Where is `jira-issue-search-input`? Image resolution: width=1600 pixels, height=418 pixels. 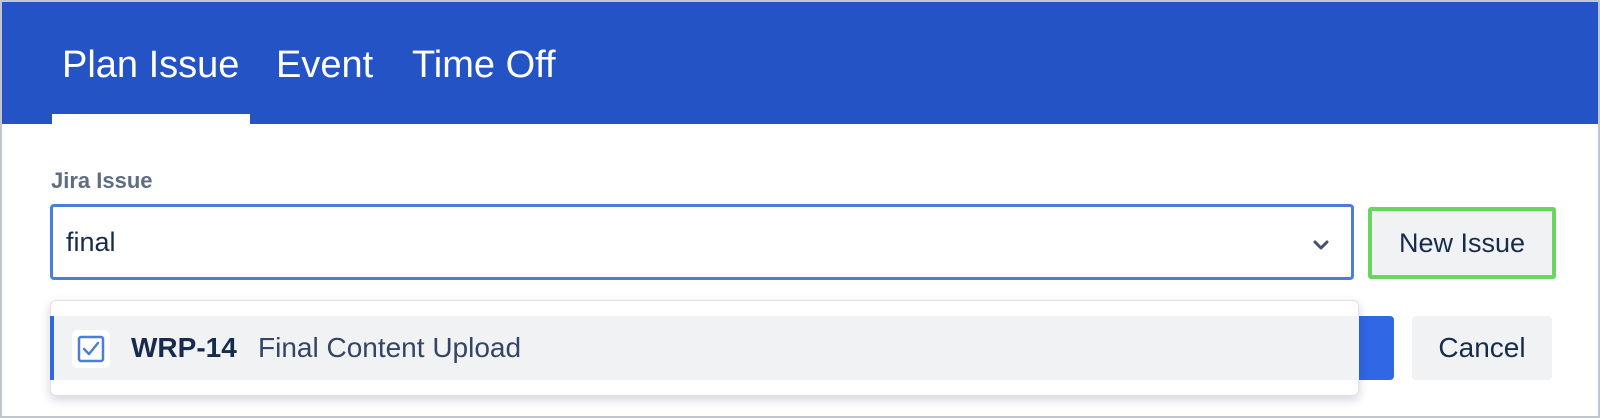
jira-issue-search-input is located at coordinates (666, 242).